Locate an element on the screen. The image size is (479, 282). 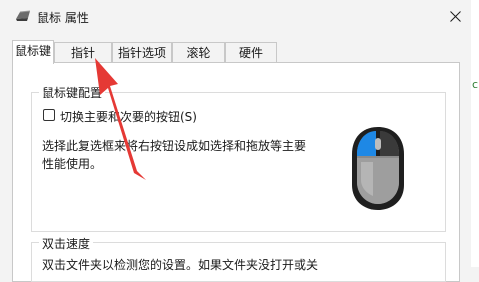
tab-buttons: 鼠标键 is located at coordinates (33, 52).